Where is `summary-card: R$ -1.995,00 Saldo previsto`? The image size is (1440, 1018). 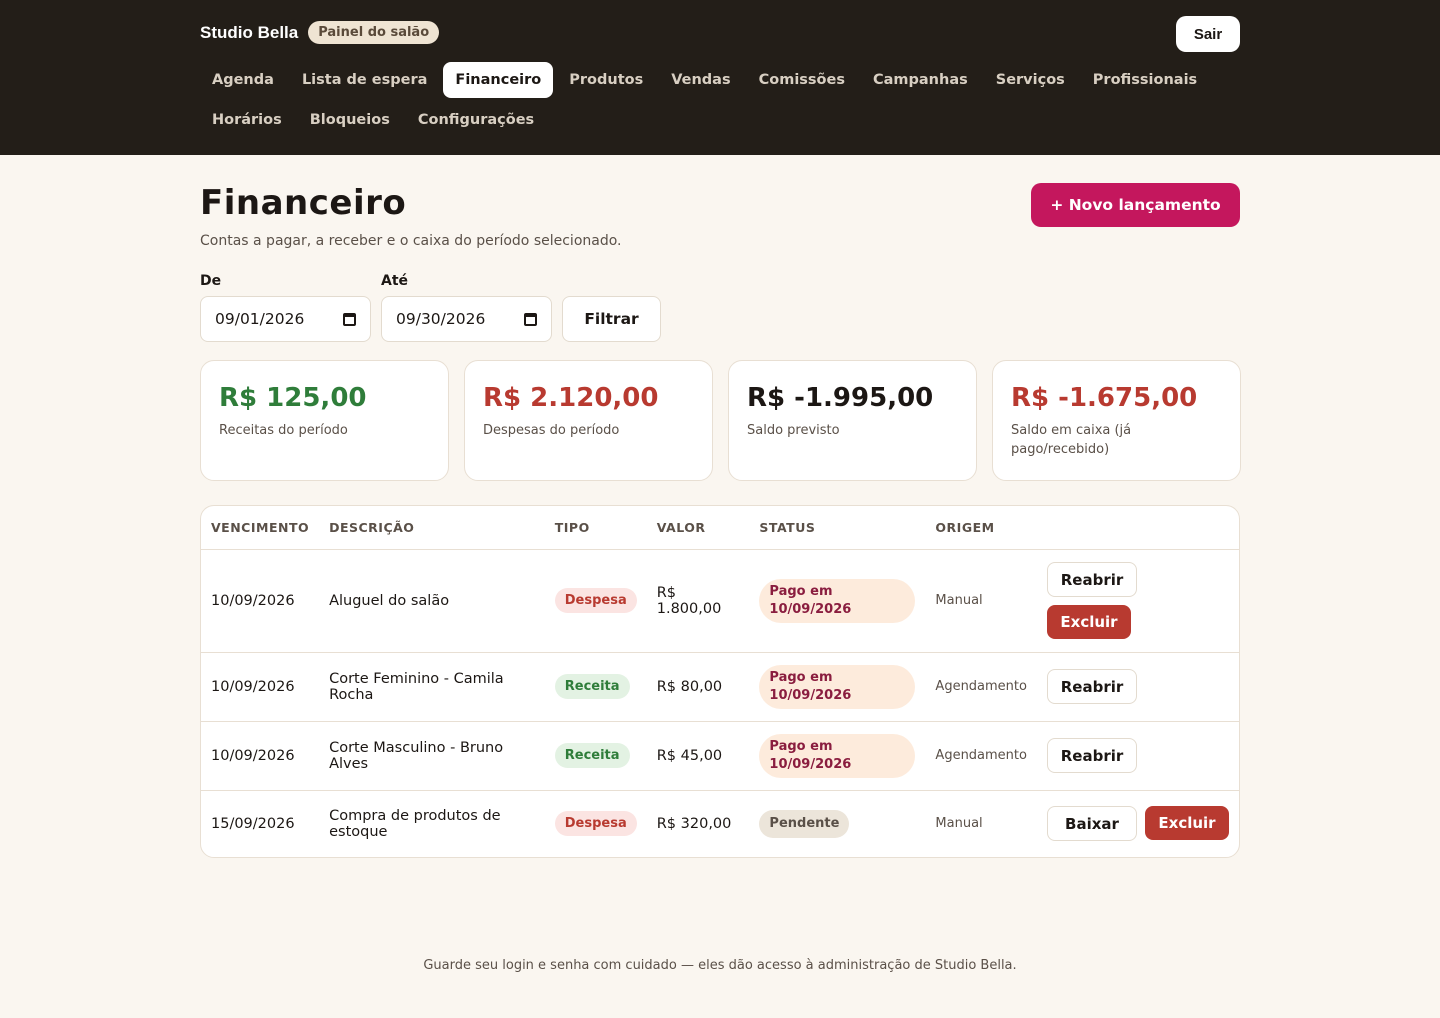
summary-card: R$ -1.995,00 Saldo previsto is located at coordinates (852, 420).